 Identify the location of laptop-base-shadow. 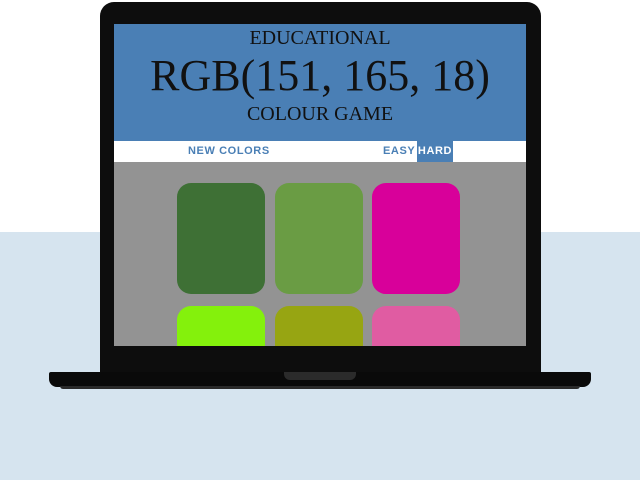
(320, 387).